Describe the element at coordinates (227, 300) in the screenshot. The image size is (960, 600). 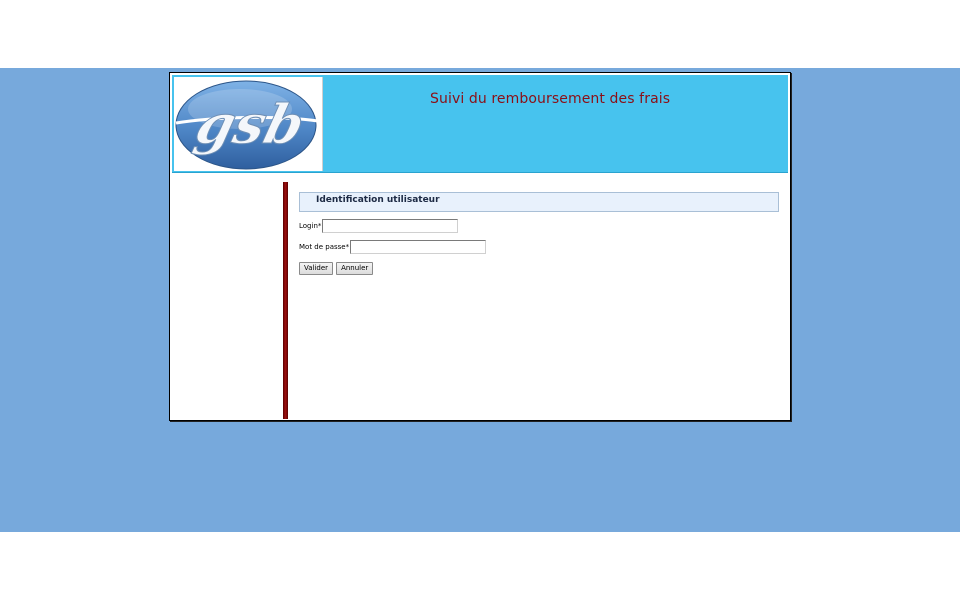
I see `sidebar` at that location.